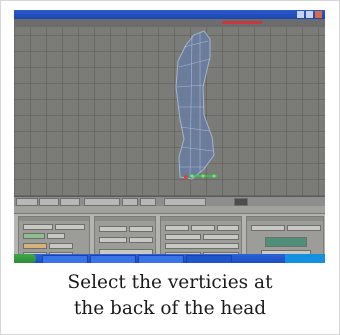 This screenshot has width=340, height=335. What do you see at coordinates (242, 22) in the screenshot?
I see `menu-highlight` at bounding box center [242, 22].